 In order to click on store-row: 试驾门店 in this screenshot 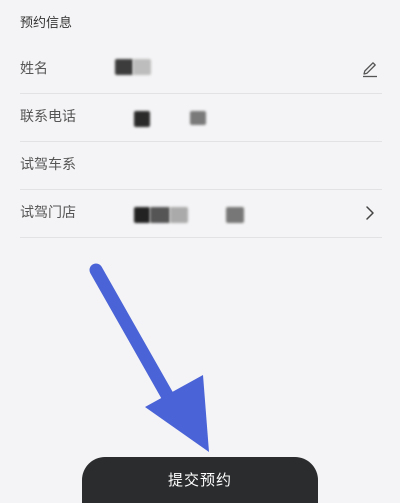, I will do `click(201, 213)`.